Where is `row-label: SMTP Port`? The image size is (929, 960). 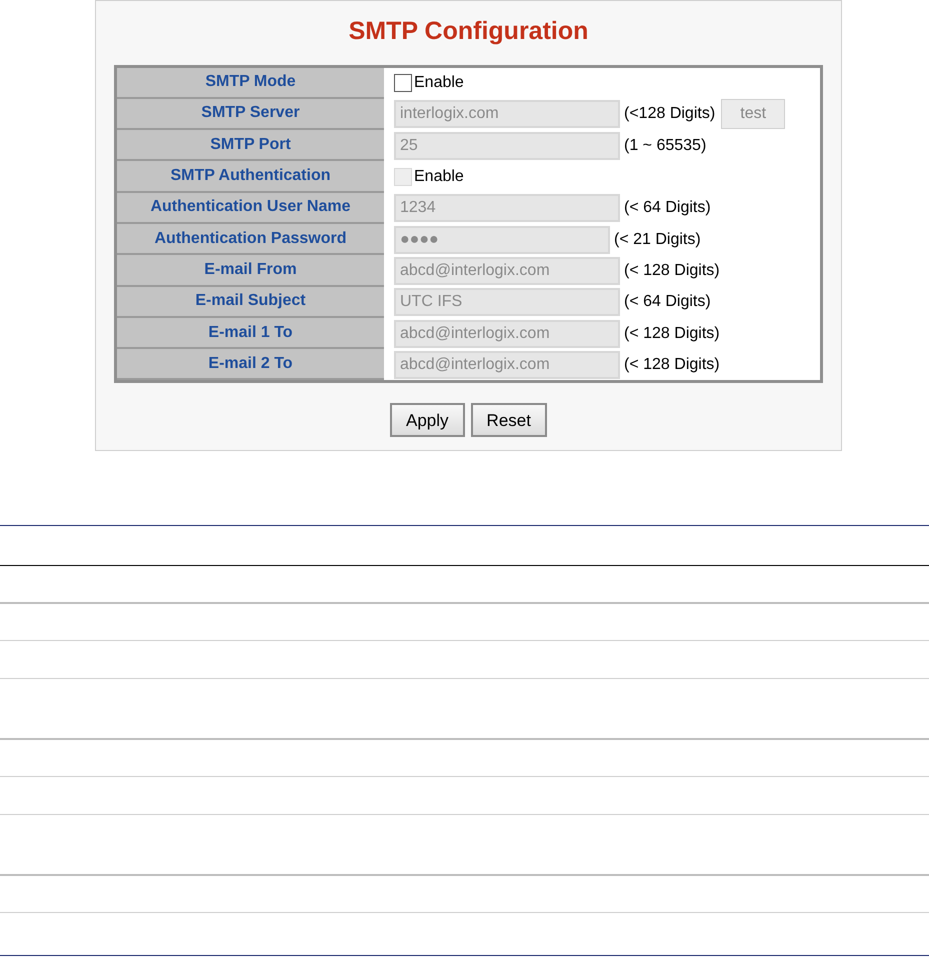
row-label: SMTP Port is located at coordinates (250, 146).